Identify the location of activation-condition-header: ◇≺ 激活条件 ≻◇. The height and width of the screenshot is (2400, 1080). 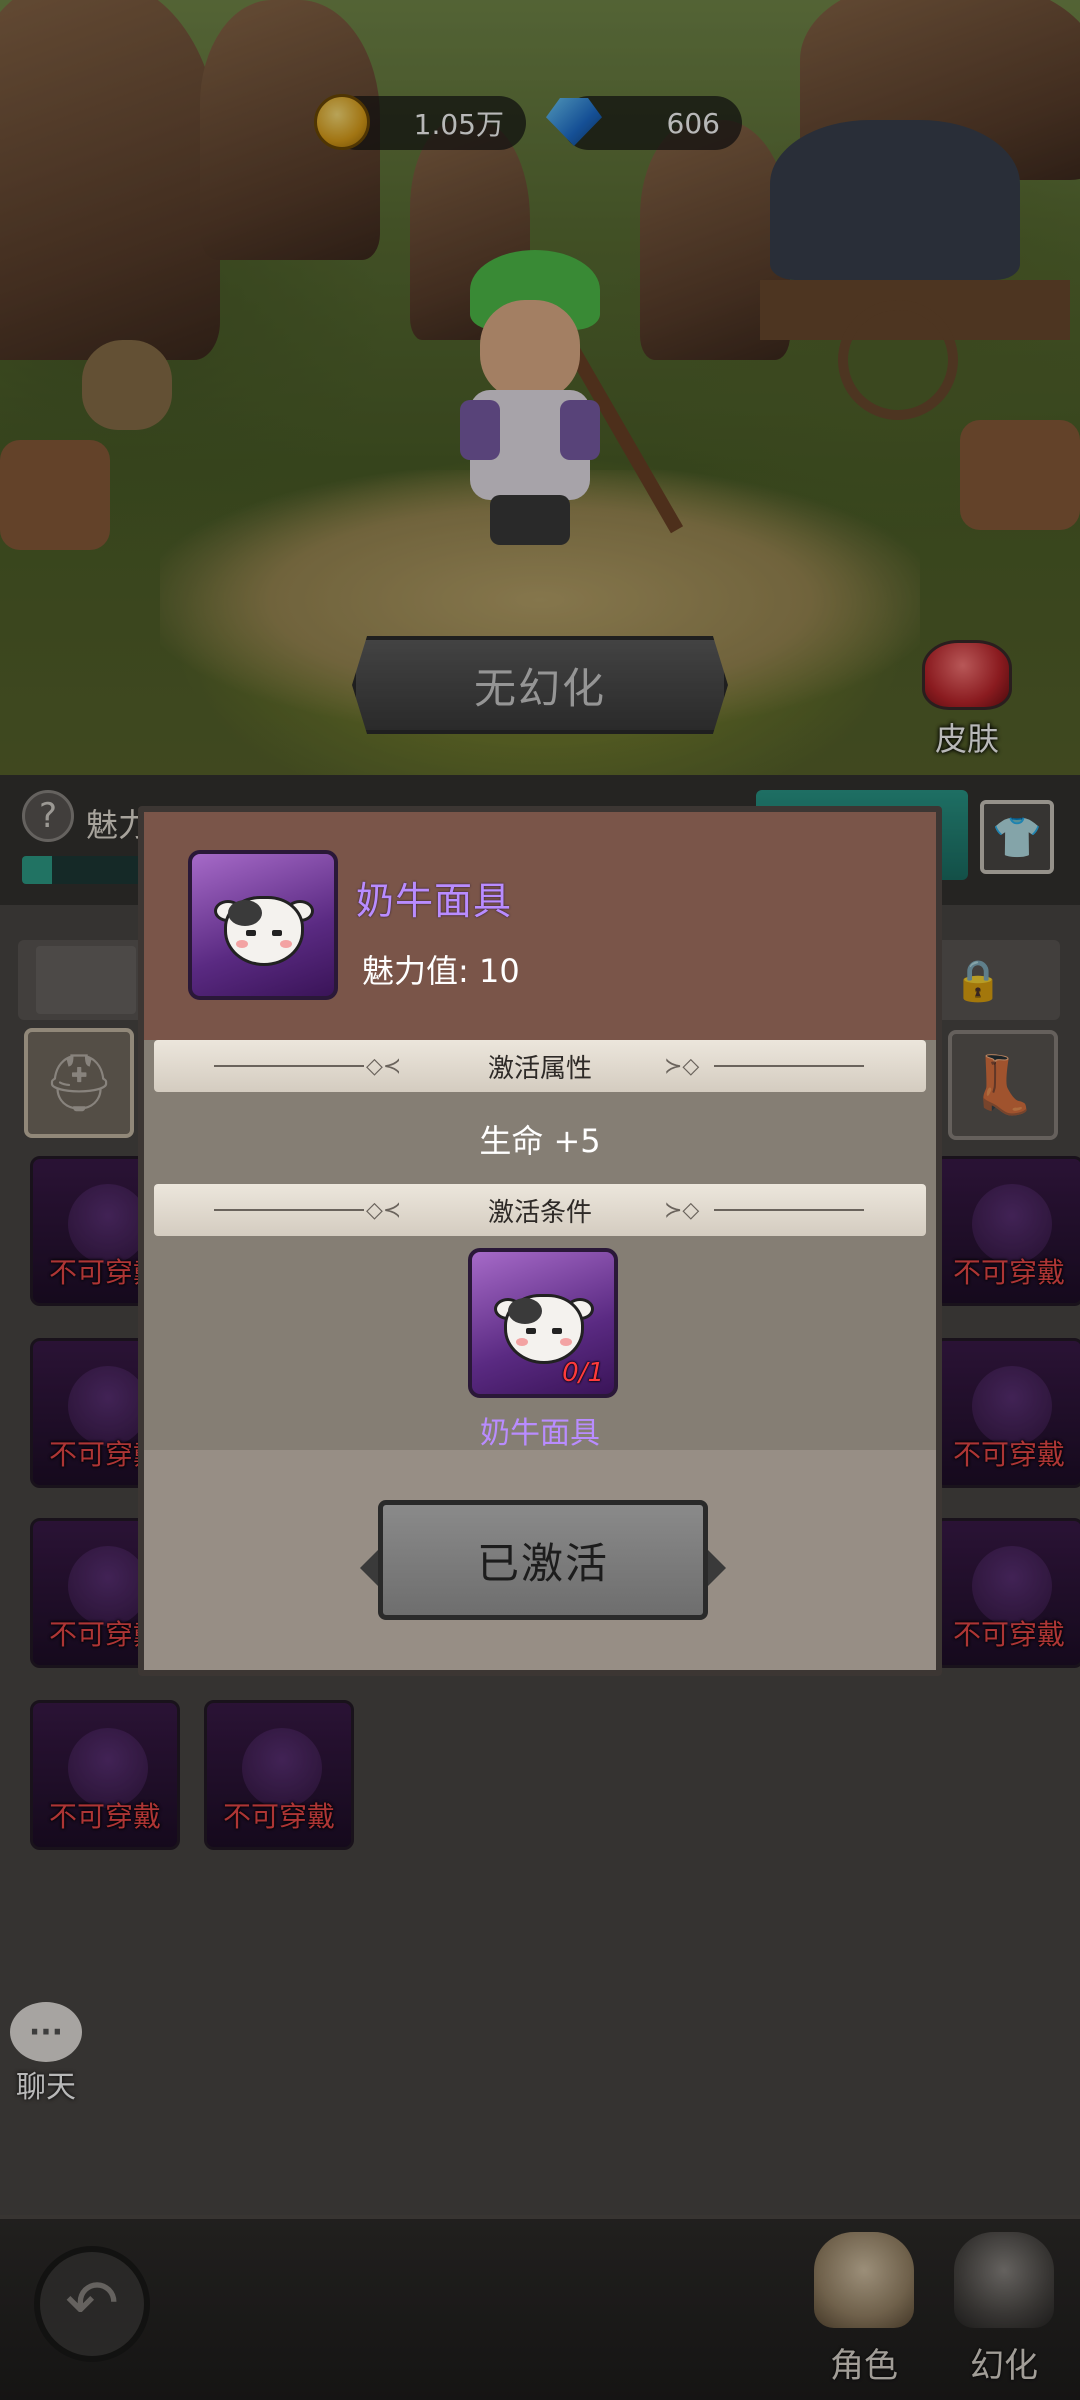
(540, 1210).